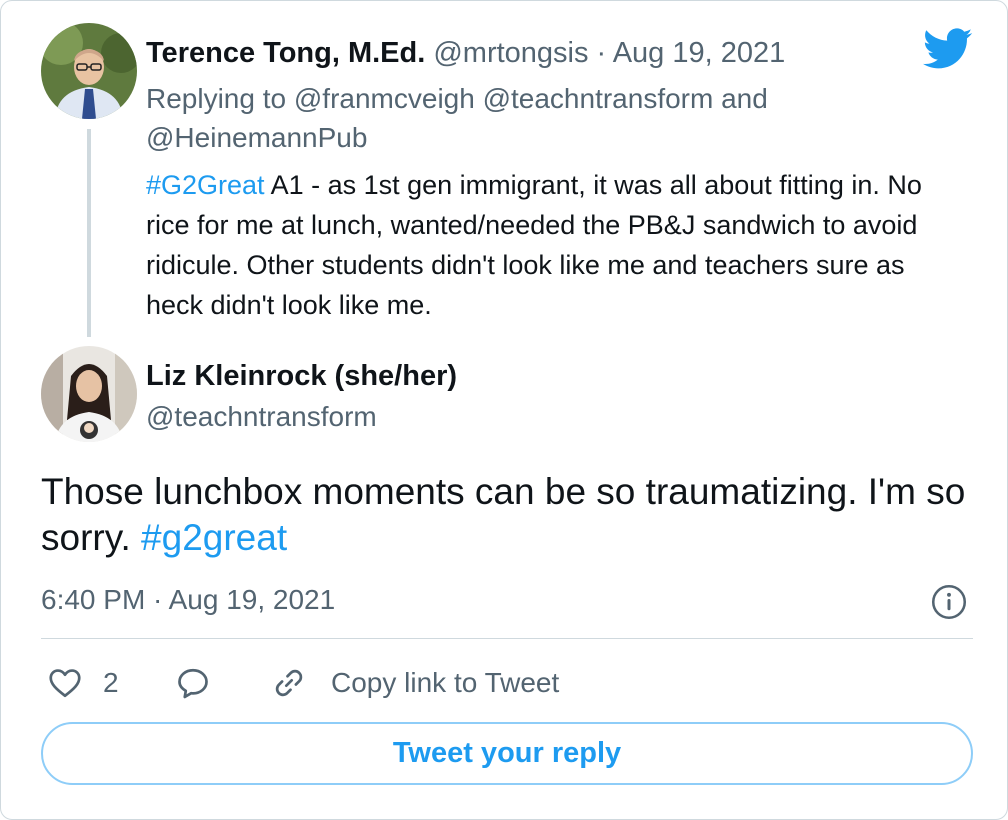 This screenshot has height=820, width=1008. What do you see at coordinates (301, 376) in the screenshot?
I see `main-author-name: Liz Kleinrock (she/her)` at bounding box center [301, 376].